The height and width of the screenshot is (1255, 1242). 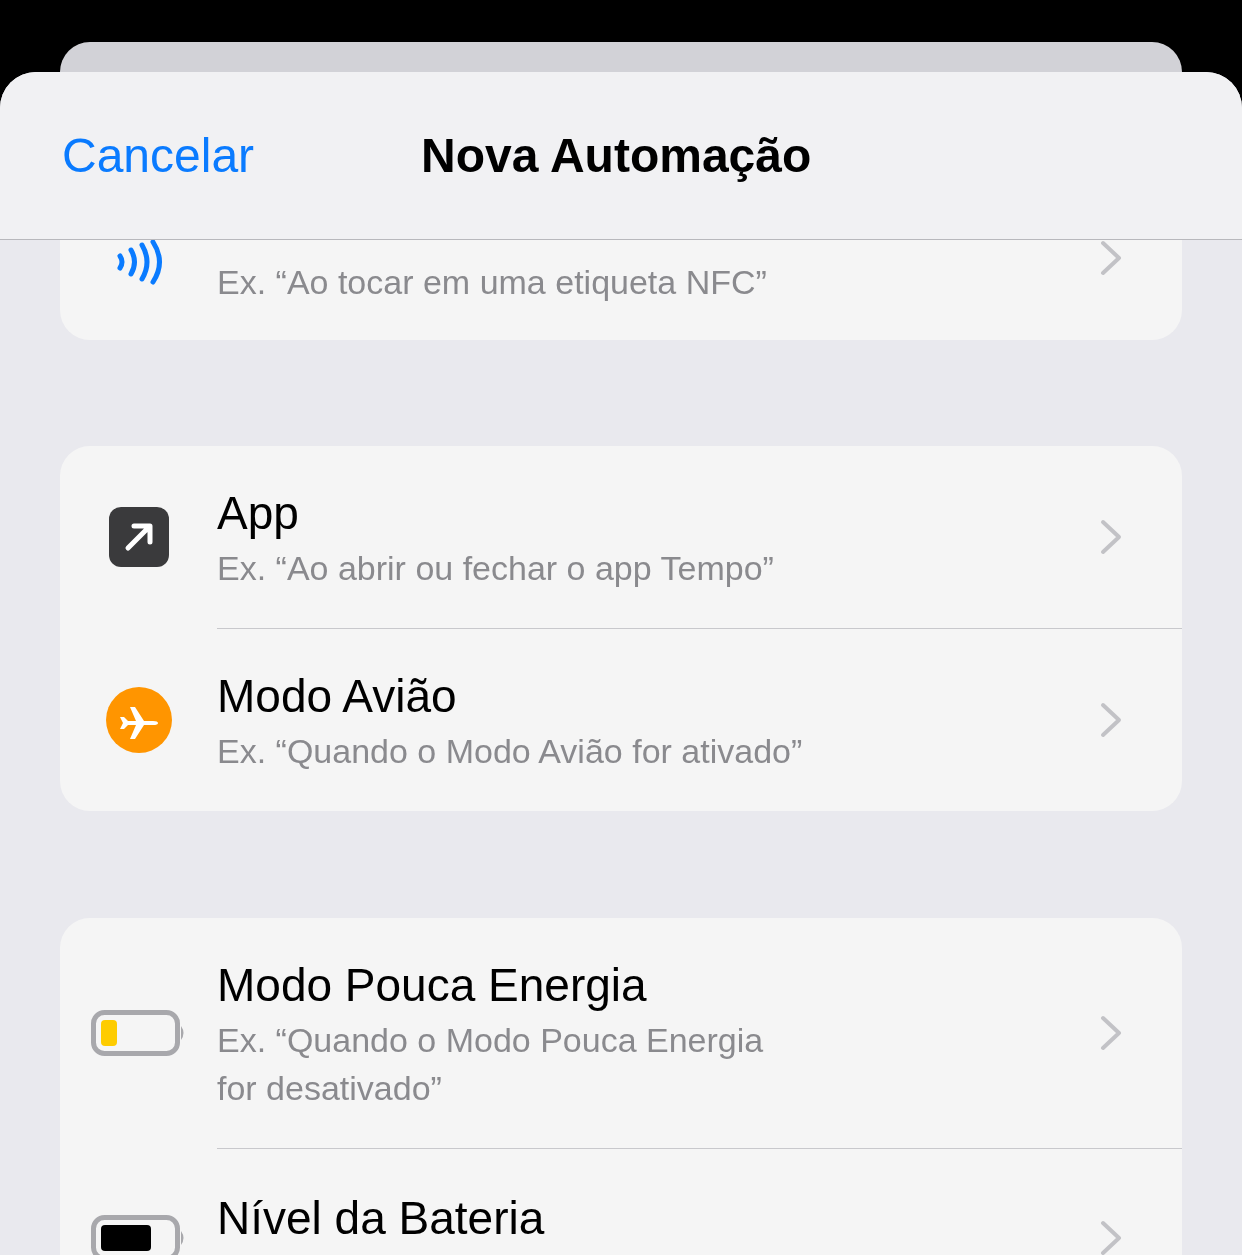 What do you see at coordinates (381, 1218) in the screenshot?
I see `row-title: Nível da Bateria` at bounding box center [381, 1218].